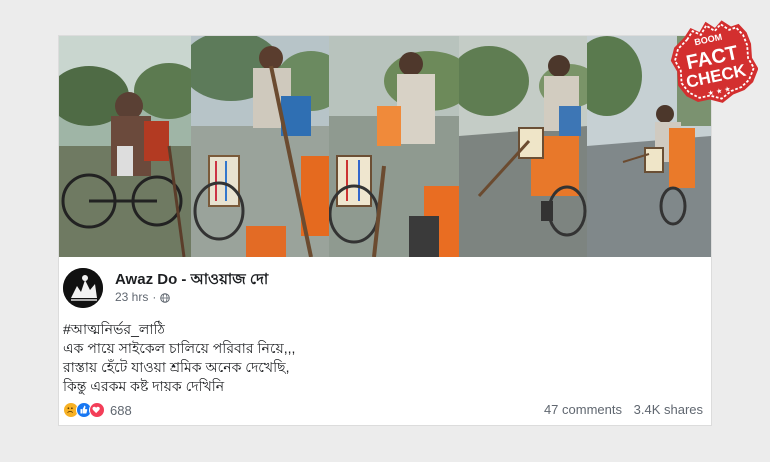  Describe the element at coordinates (713, 60) in the screenshot. I see `fact-check-badge: BOOM FACT CHECK ★ ★ ★` at that location.